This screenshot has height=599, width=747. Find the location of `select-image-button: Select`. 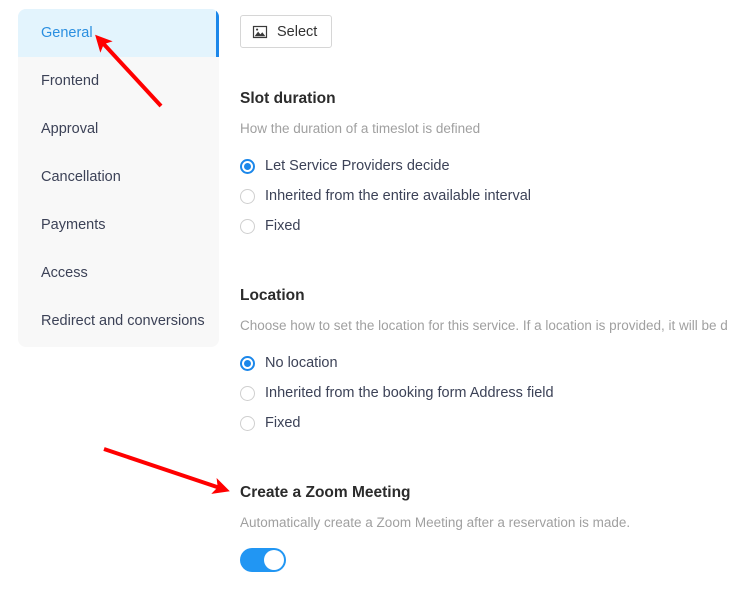

select-image-button: Select is located at coordinates (286, 31).